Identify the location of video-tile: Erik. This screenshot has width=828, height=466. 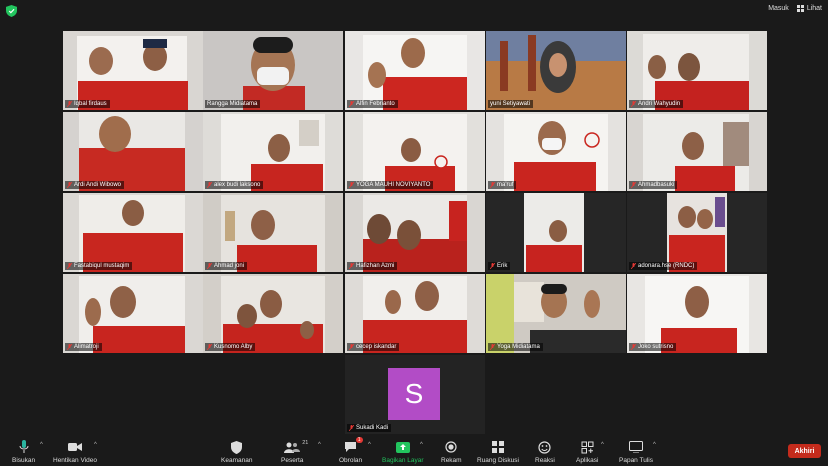
(556, 232).